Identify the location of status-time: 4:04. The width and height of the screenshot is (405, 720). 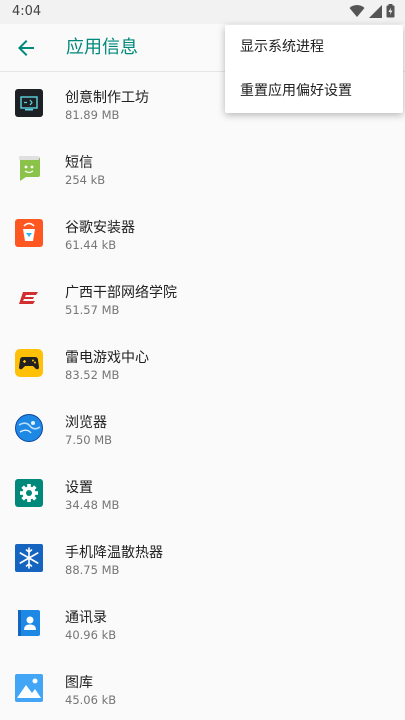
(27, 11).